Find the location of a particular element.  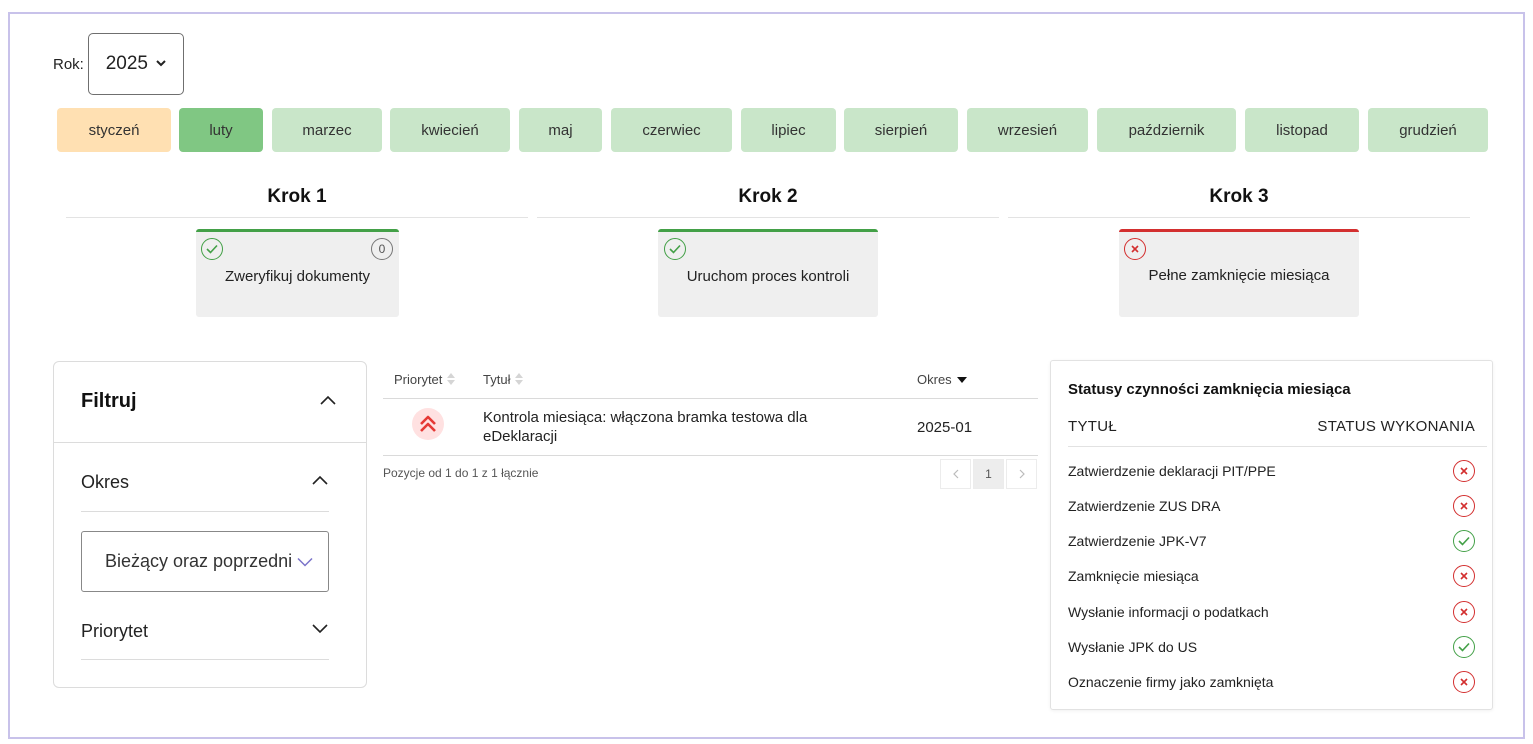

step-3-label: Pełne zamknięcie miesiąca is located at coordinates (1239, 275).